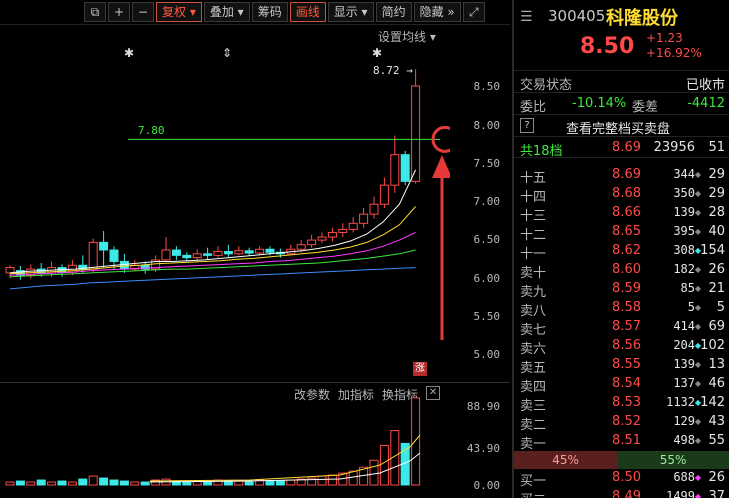  I want to click on zoom-out-icon: −, so click(143, 12).